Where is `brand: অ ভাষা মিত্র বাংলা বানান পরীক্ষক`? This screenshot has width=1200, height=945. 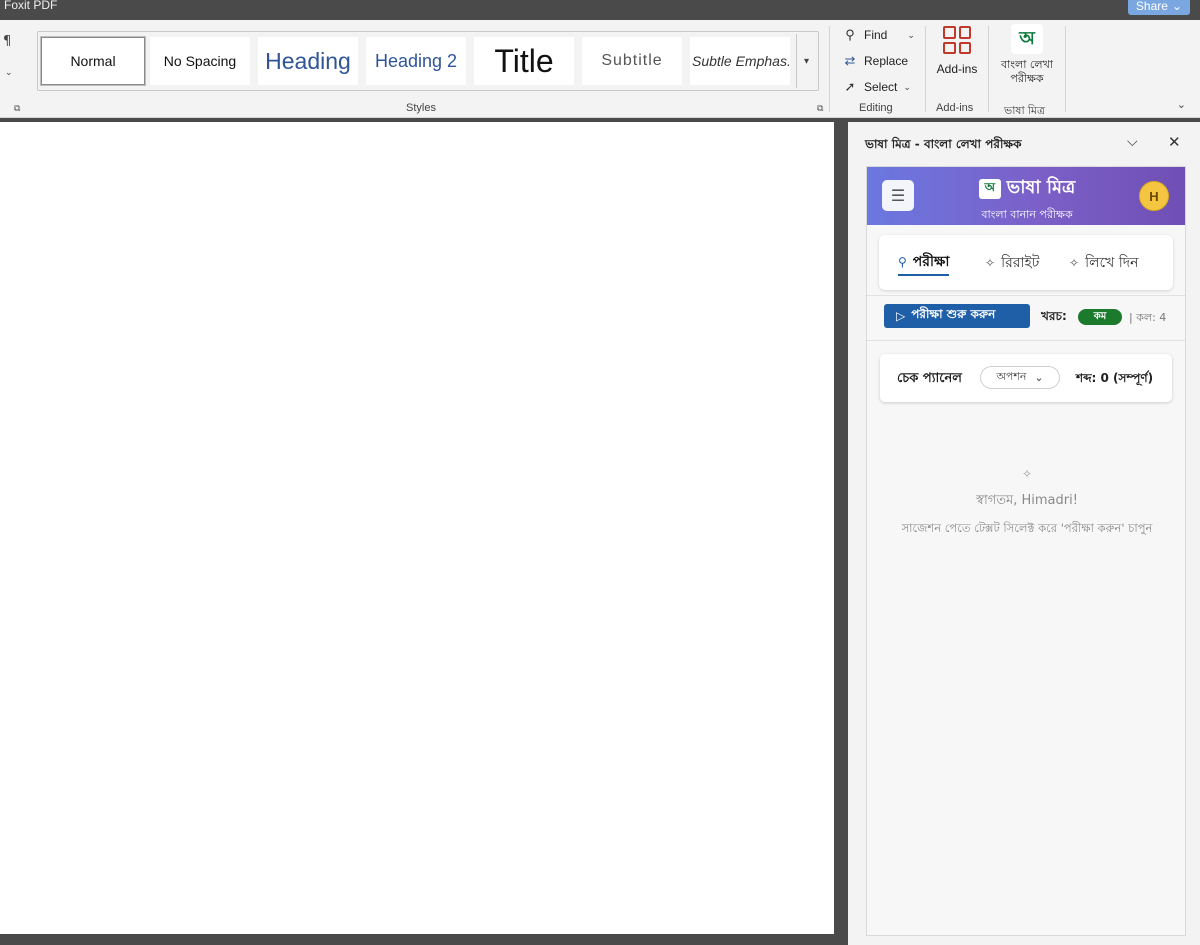 brand: অ ভাষা মিত্র বাংলা বানান পরীক্ষক is located at coordinates (1027, 199).